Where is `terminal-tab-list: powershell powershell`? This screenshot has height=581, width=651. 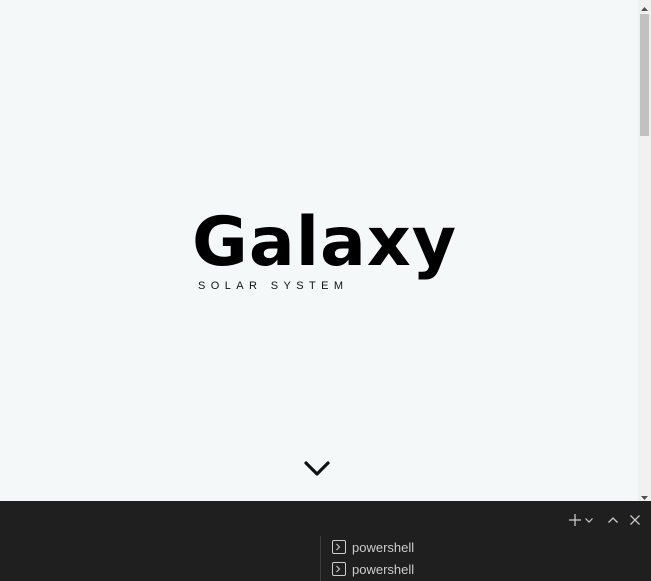 terminal-tab-list: powershell powershell is located at coordinates (485, 558).